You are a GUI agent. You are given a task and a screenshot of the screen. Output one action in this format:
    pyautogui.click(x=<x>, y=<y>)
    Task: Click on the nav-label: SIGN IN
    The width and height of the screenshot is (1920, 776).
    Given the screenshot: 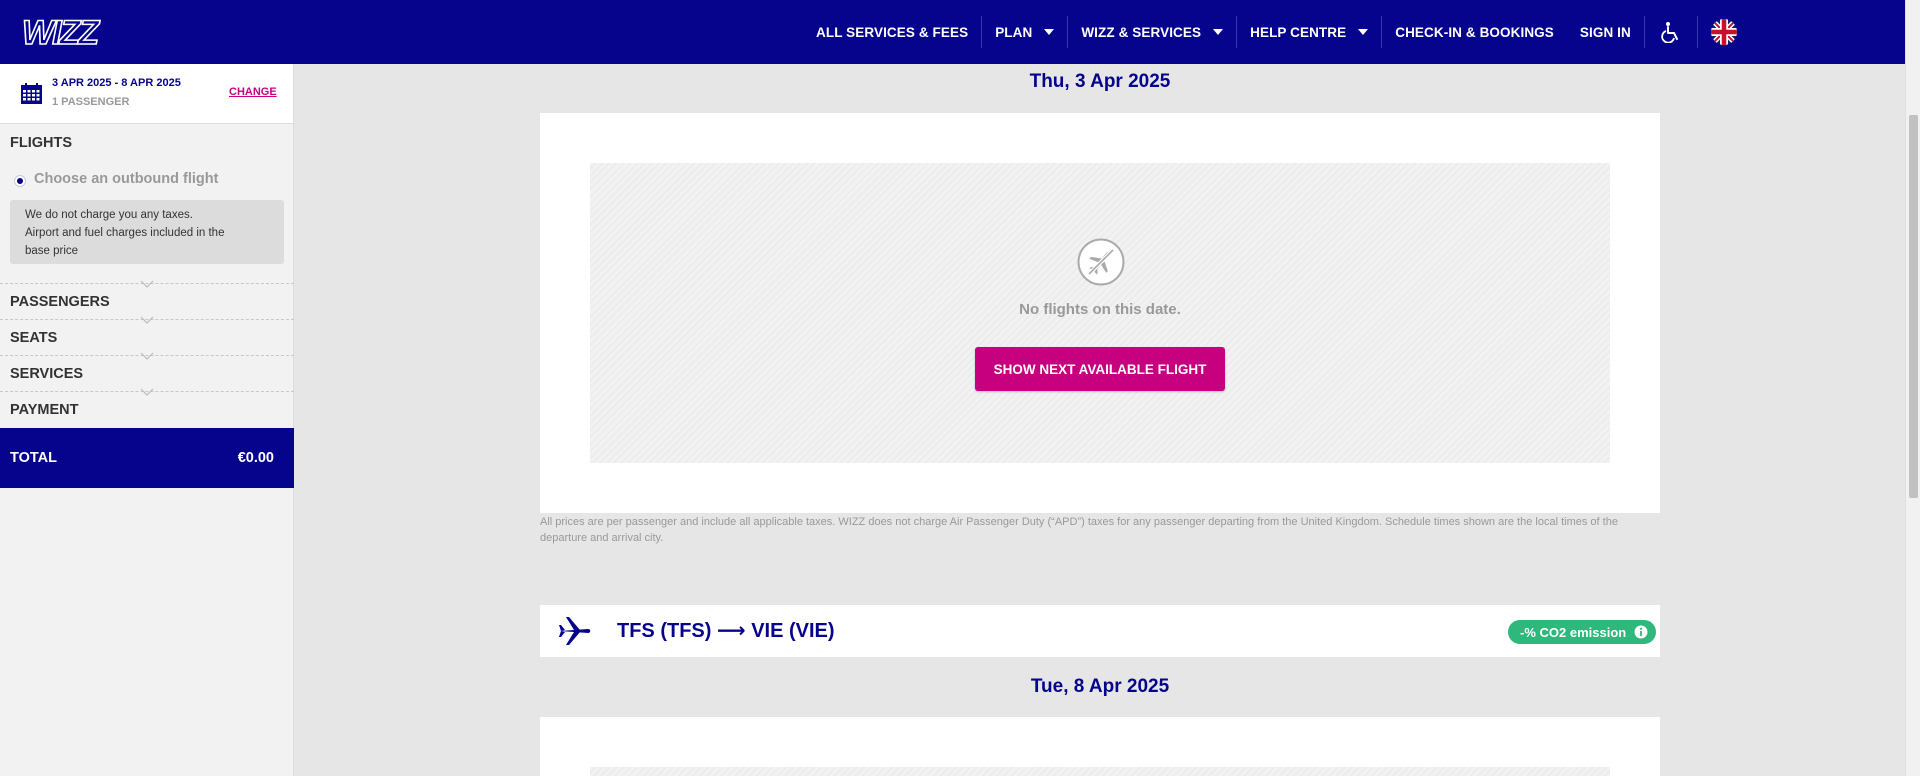 What is the action you would take?
    pyautogui.click(x=1605, y=32)
    